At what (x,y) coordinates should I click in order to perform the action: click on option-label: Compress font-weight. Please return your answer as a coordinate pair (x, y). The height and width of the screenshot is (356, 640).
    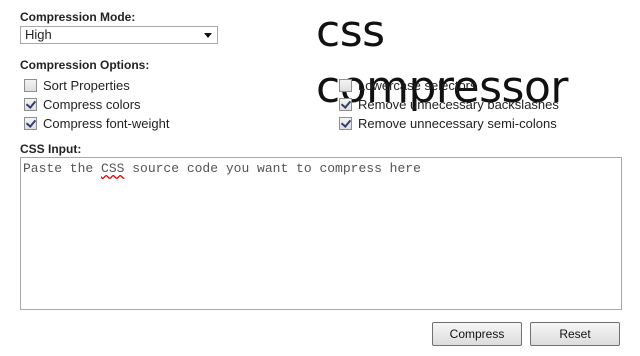
    Looking at the image, I should click on (106, 123).